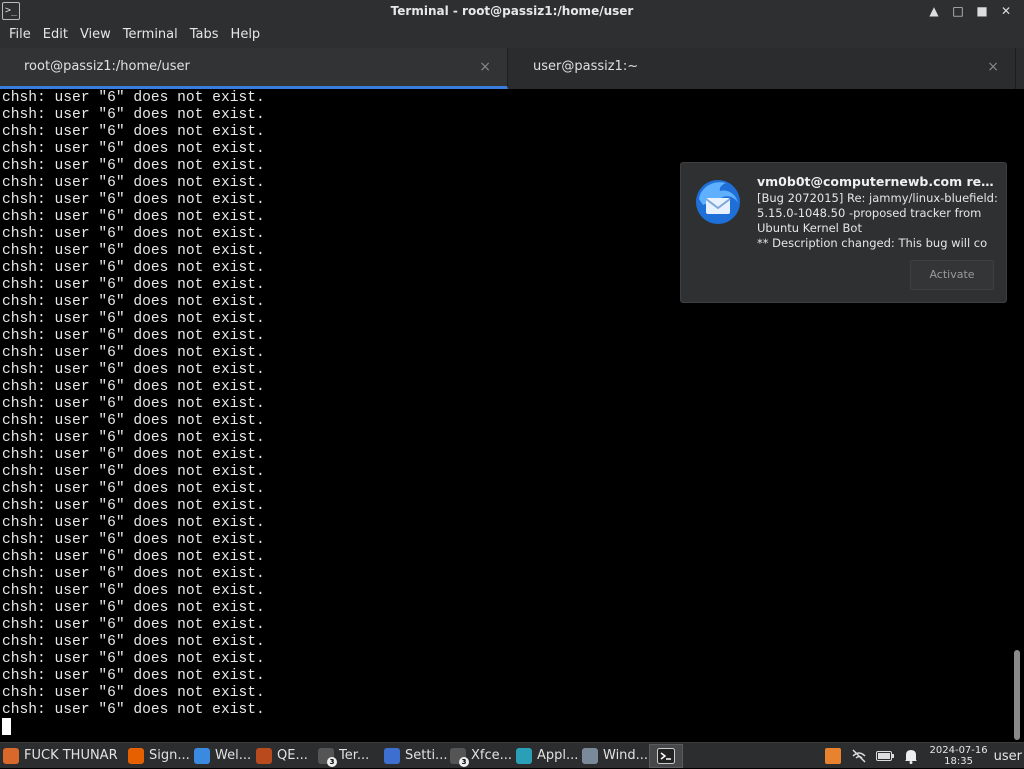 This screenshot has width=1024, height=769. What do you see at coordinates (1008, 756) in the screenshot?
I see `user-label: user` at bounding box center [1008, 756].